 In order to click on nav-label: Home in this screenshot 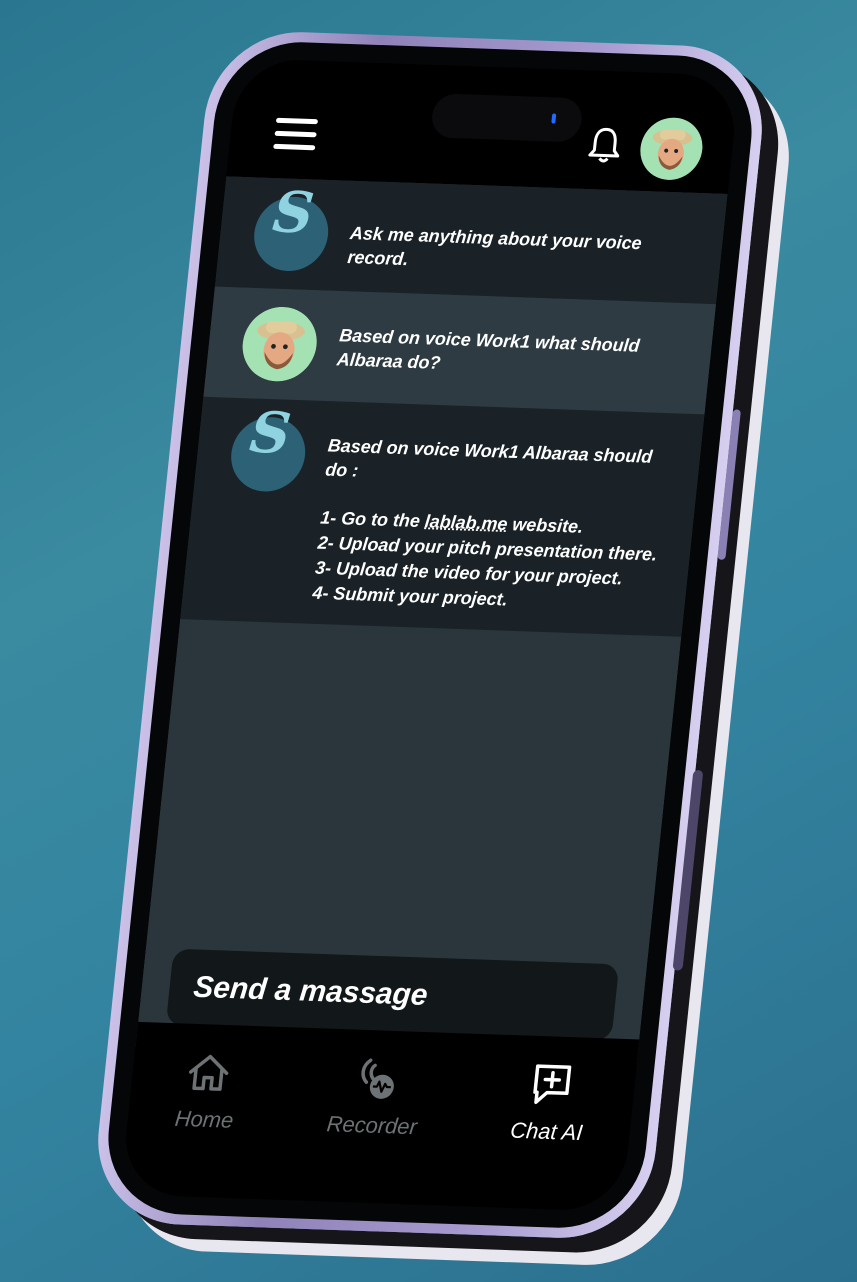, I will do `click(204, 1119)`.